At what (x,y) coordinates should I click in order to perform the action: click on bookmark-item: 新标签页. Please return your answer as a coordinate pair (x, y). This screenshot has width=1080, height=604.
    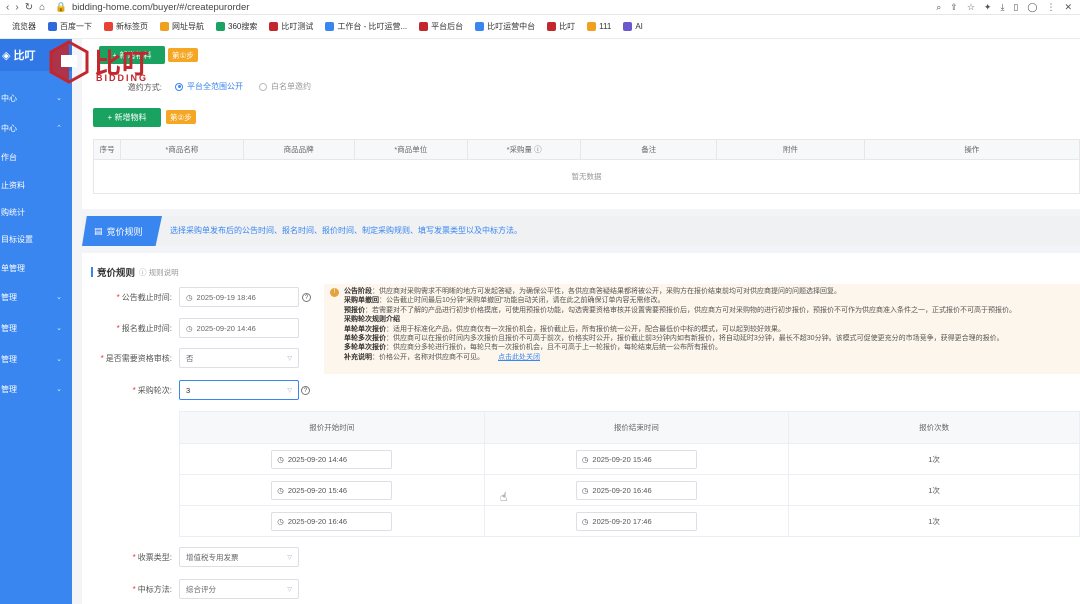
    Looking at the image, I should click on (126, 26).